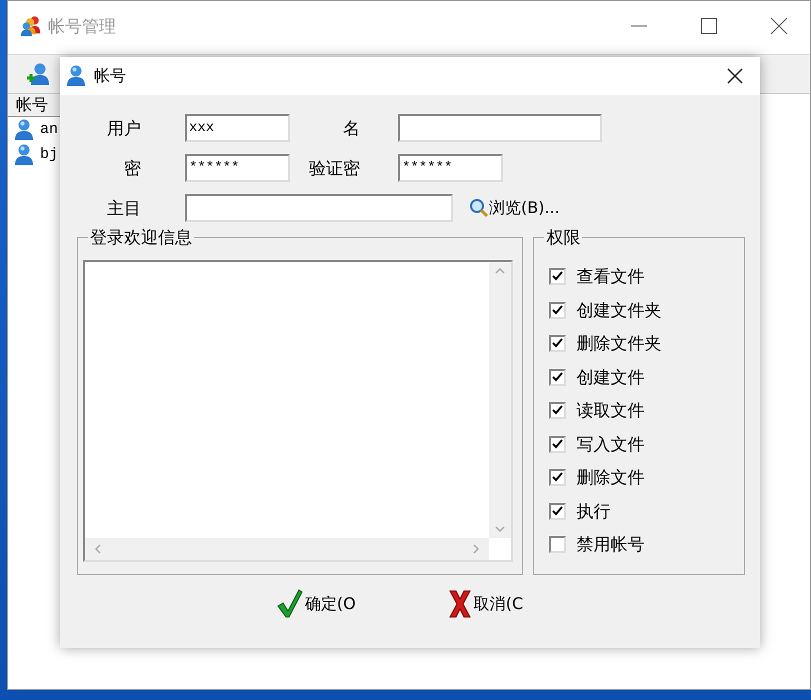 The height and width of the screenshot is (700, 811). I want to click on horizontal-scrollbar, so click(287, 549).